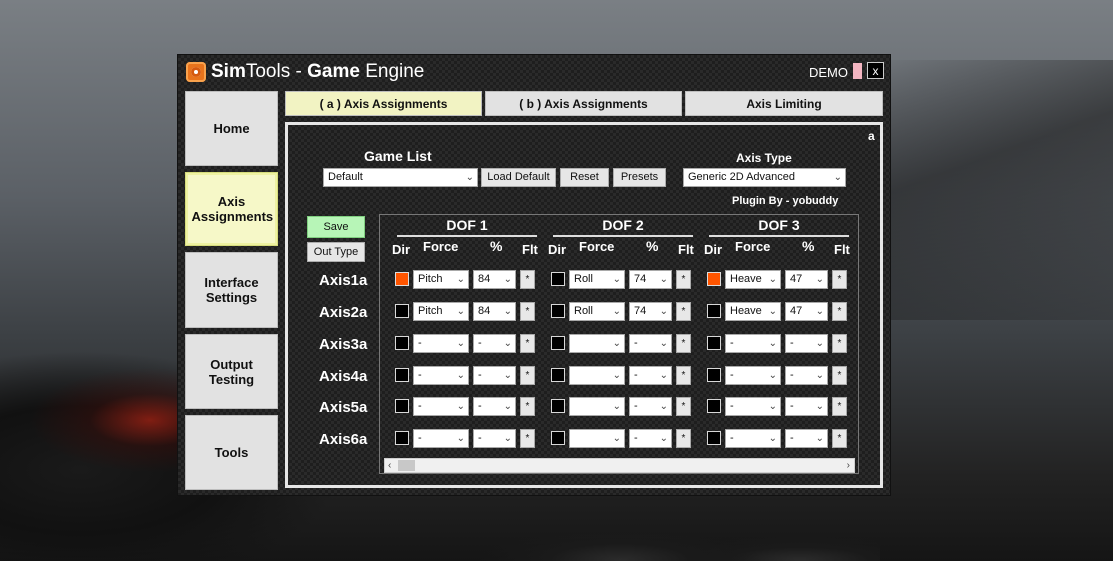 This screenshot has width=1113, height=561. Describe the element at coordinates (639, 177) in the screenshot. I see `presets-button: Presets` at that location.